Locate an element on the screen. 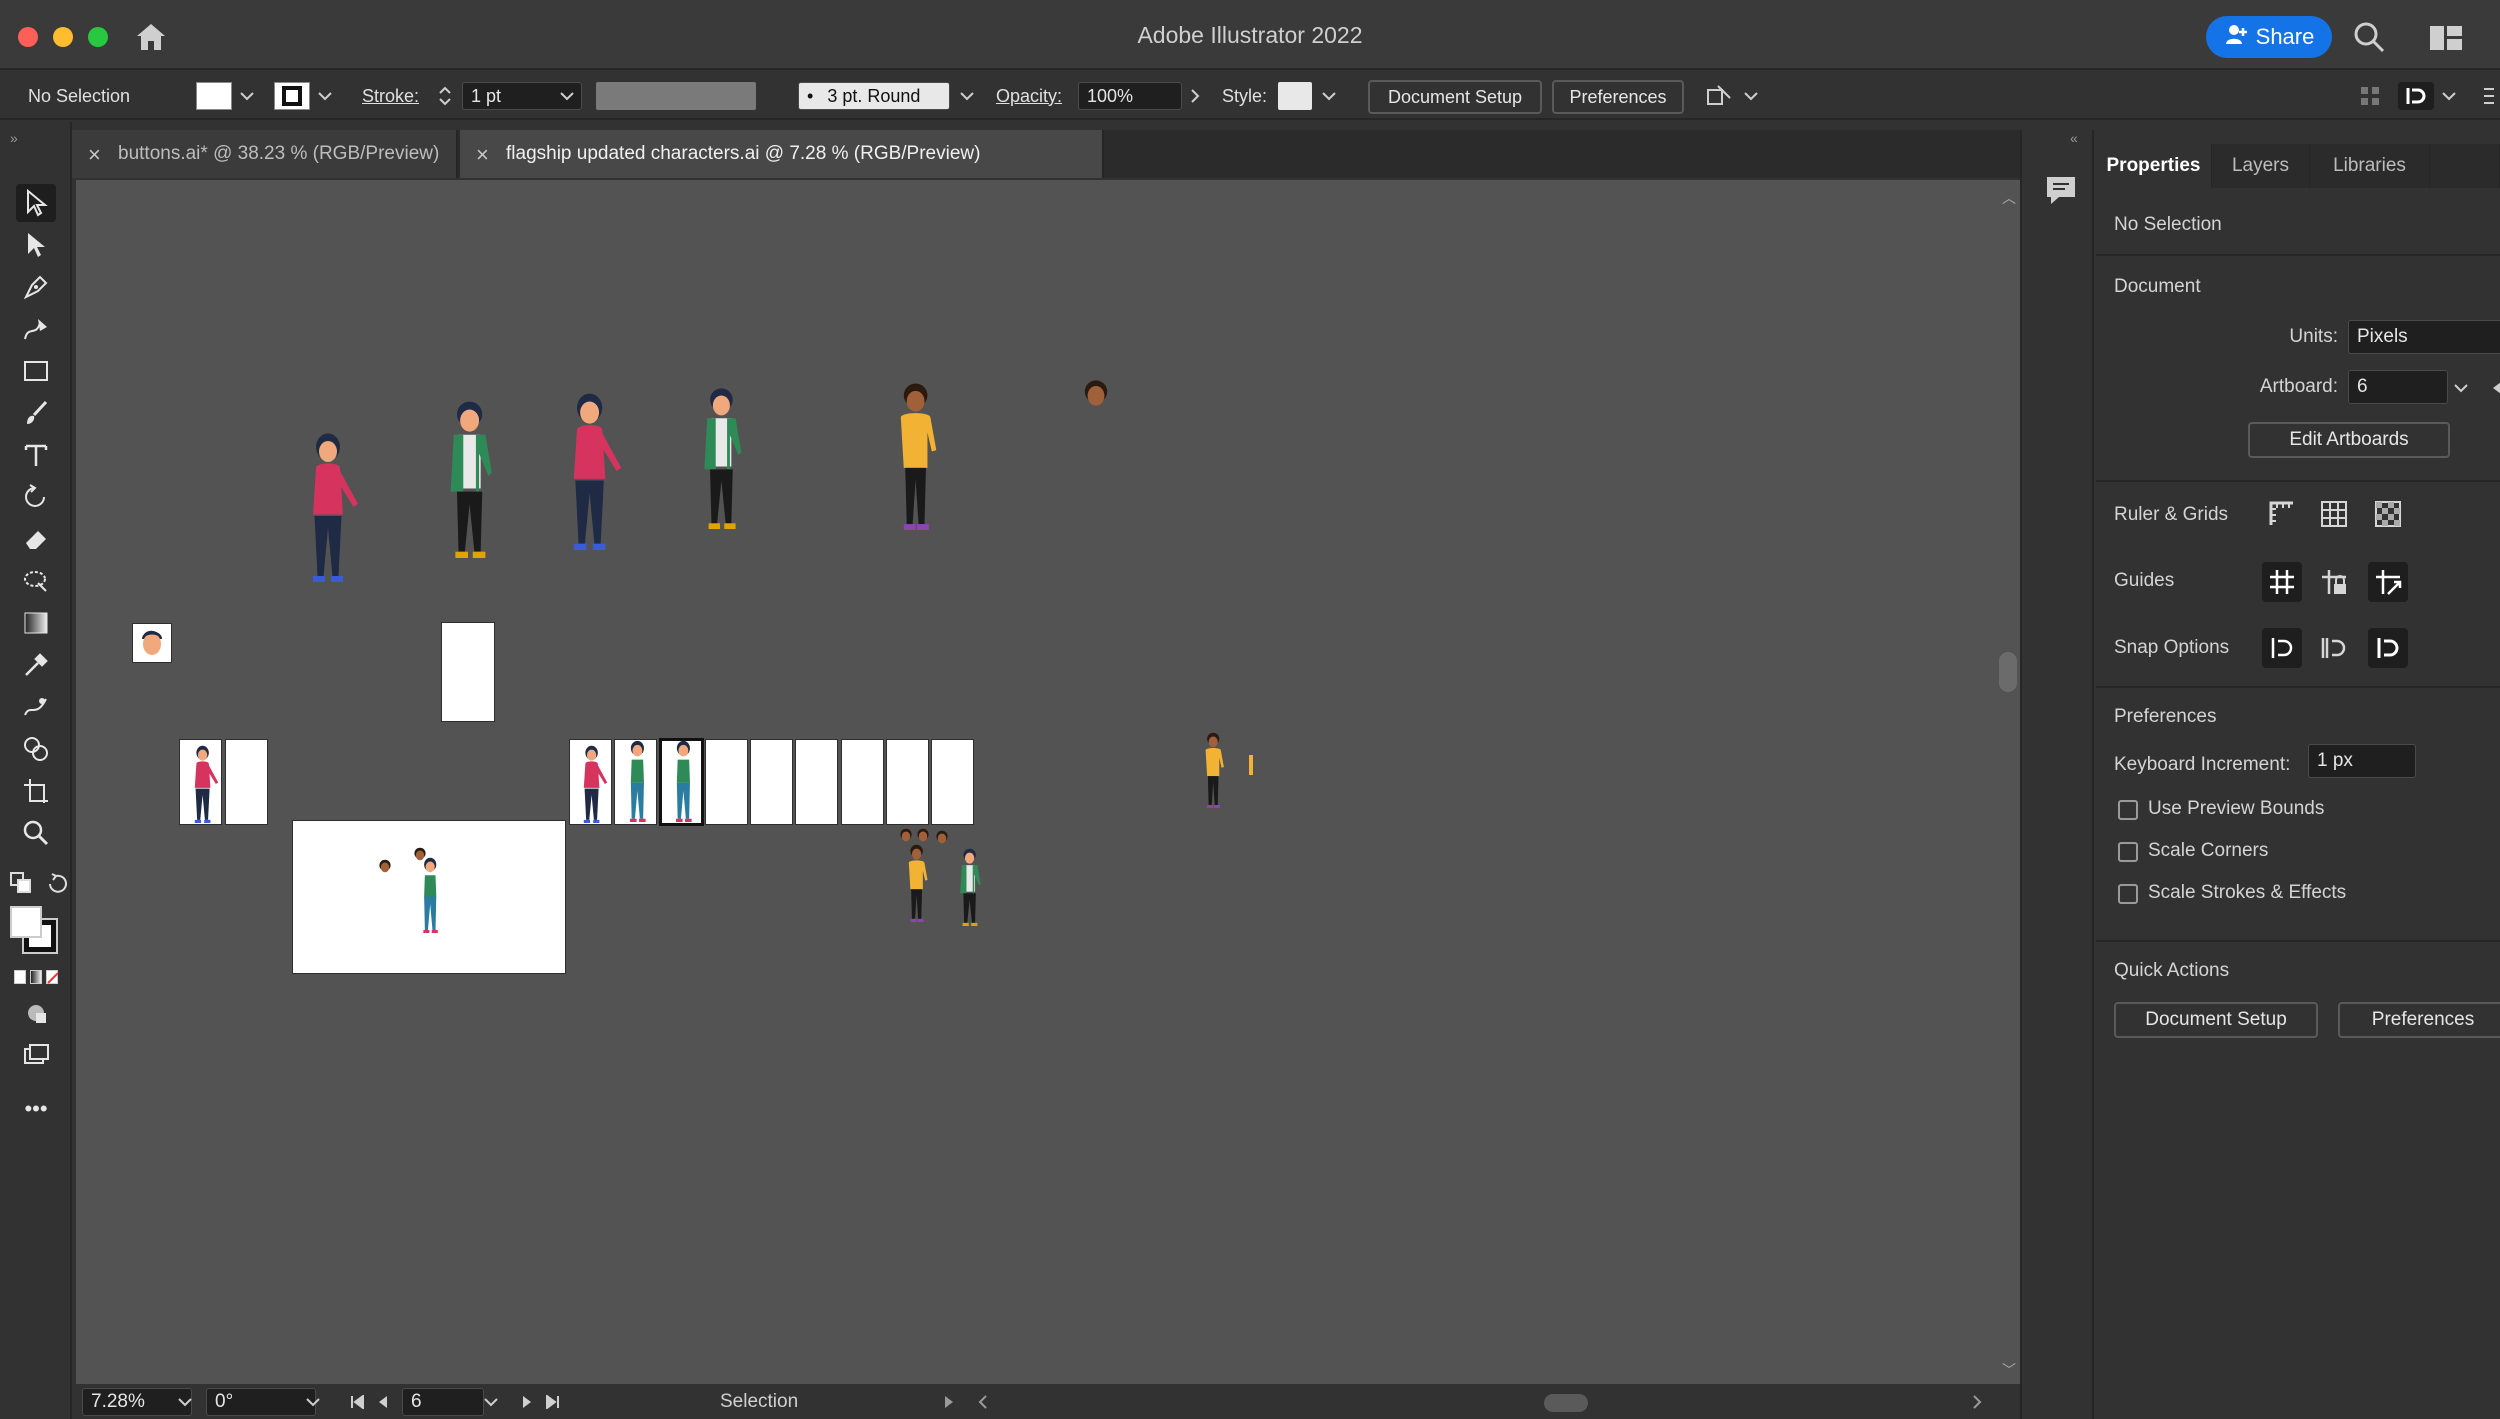 This screenshot has height=1419, width=2500. preferences-button: Preferences is located at coordinates (1618, 97).